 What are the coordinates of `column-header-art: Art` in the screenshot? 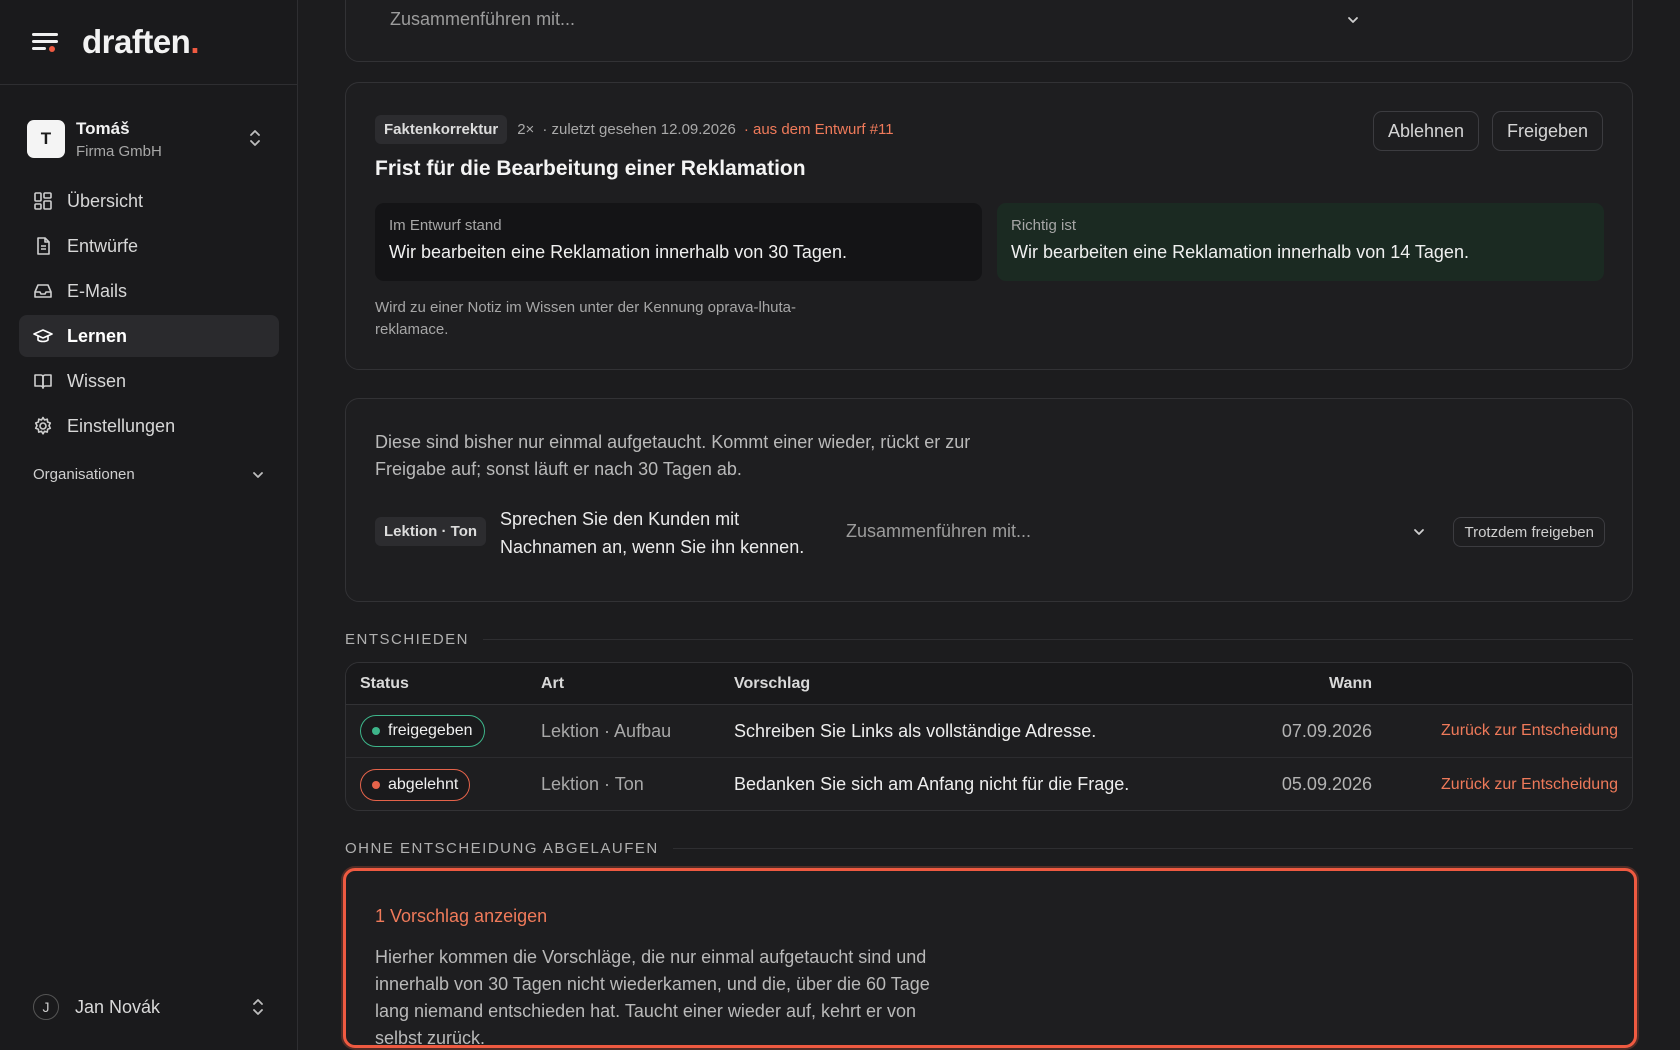 It's located at (553, 683).